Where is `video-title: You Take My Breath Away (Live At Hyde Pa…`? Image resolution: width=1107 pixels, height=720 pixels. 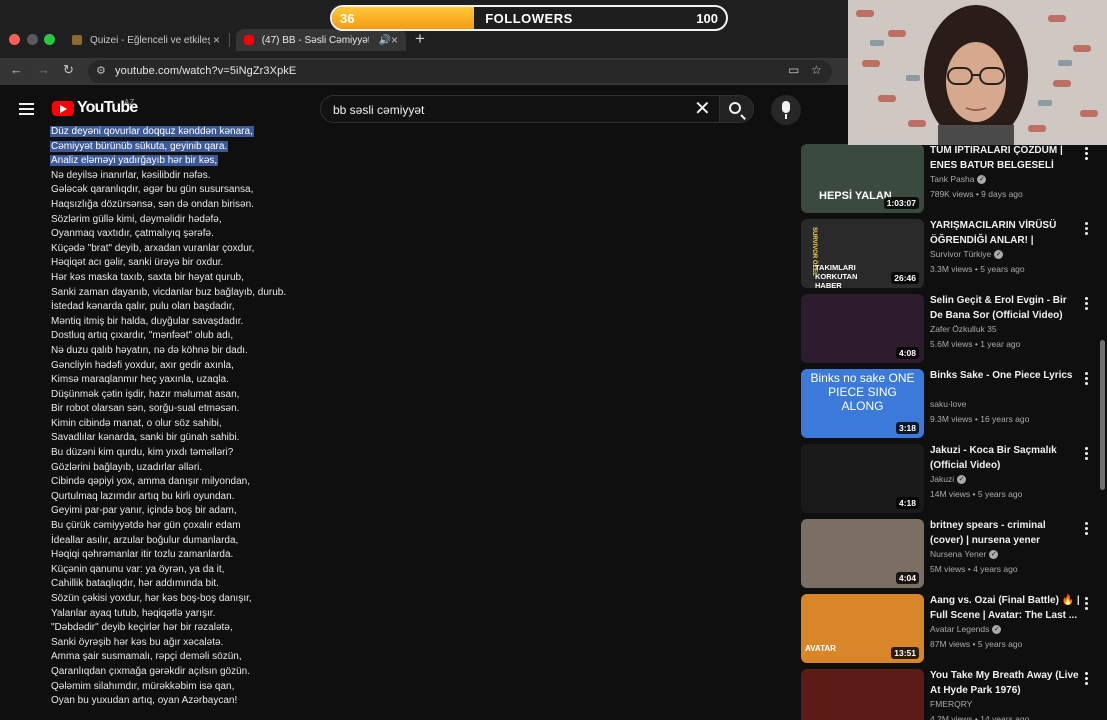
video-title: You Take My Breath Away (Live At Hyde Pa… is located at coordinates (1005, 683).